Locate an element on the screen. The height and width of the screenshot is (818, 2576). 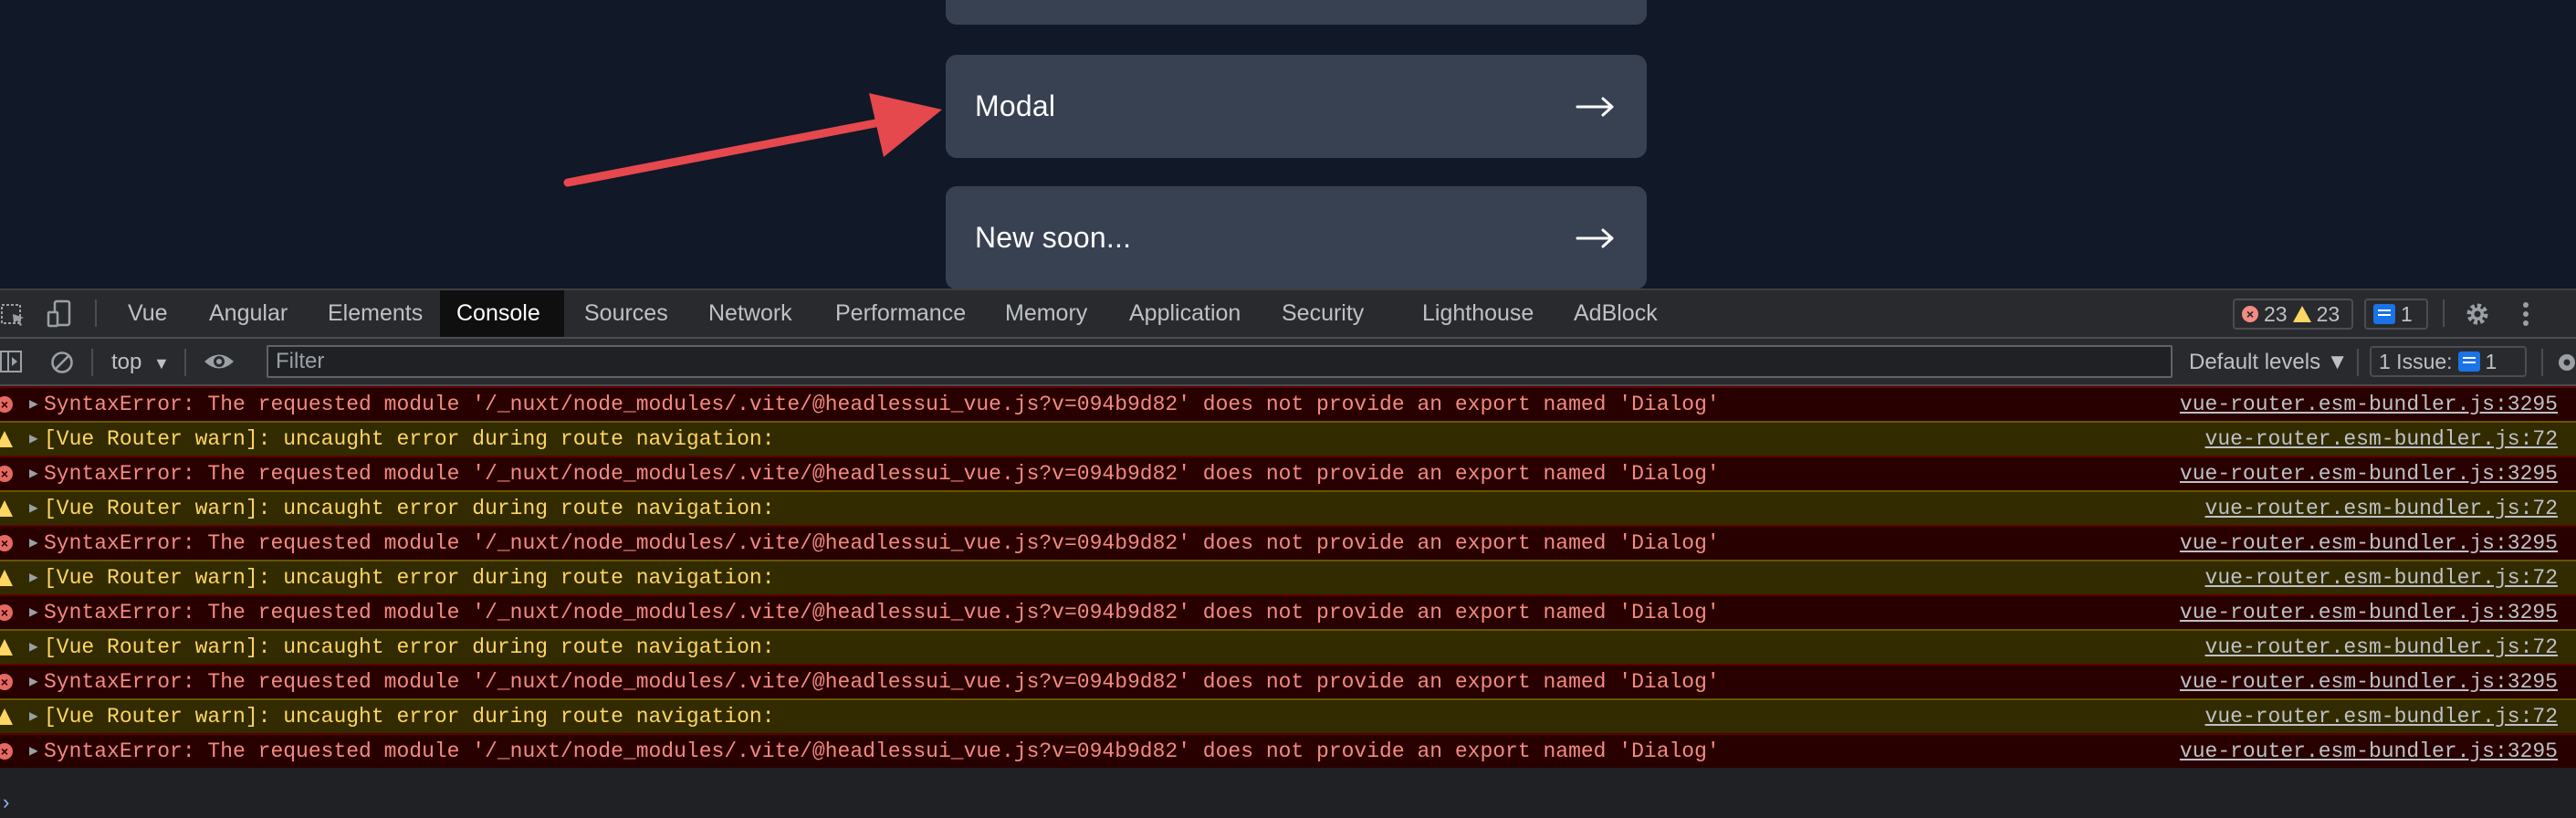
tab-elements: Elements is located at coordinates (375, 313).